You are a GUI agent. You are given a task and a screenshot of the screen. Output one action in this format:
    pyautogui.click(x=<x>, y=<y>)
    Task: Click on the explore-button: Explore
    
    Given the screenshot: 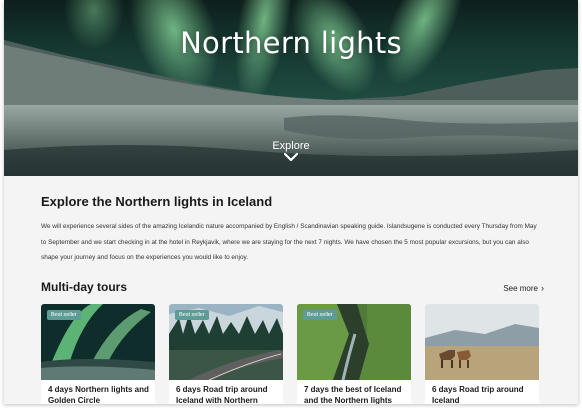 What is the action you would take?
    pyautogui.click(x=291, y=150)
    